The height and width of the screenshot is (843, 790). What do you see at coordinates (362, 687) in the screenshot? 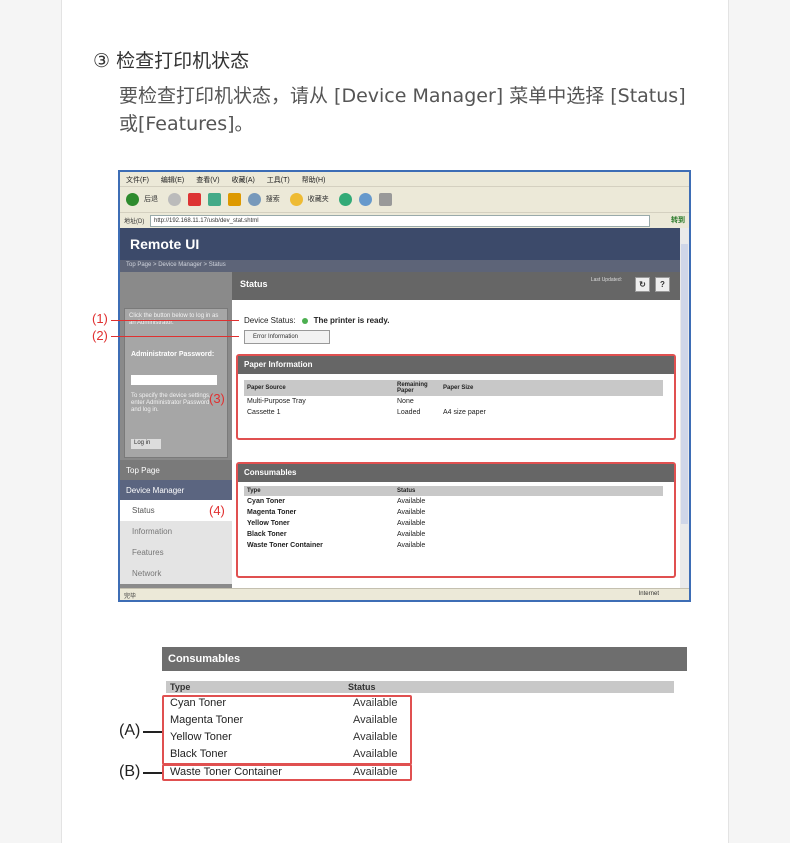
I see `enlarged-col-status: Status` at bounding box center [362, 687].